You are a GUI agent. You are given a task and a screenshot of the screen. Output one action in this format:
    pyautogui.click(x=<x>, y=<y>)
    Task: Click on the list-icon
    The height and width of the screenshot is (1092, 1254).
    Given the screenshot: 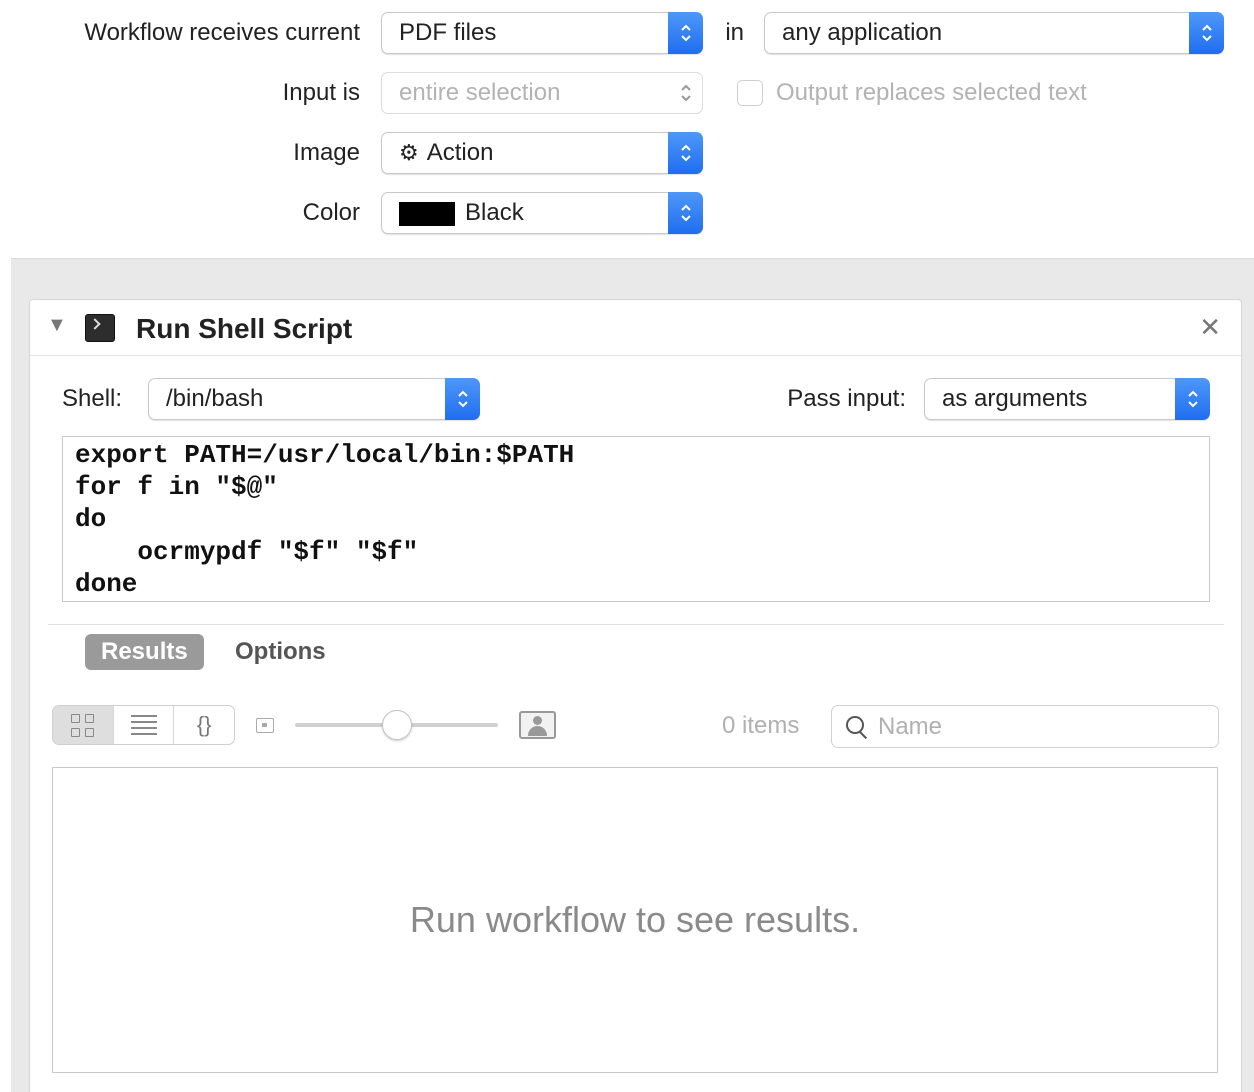 What is the action you would take?
    pyautogui.click(x=143, y=725)
    